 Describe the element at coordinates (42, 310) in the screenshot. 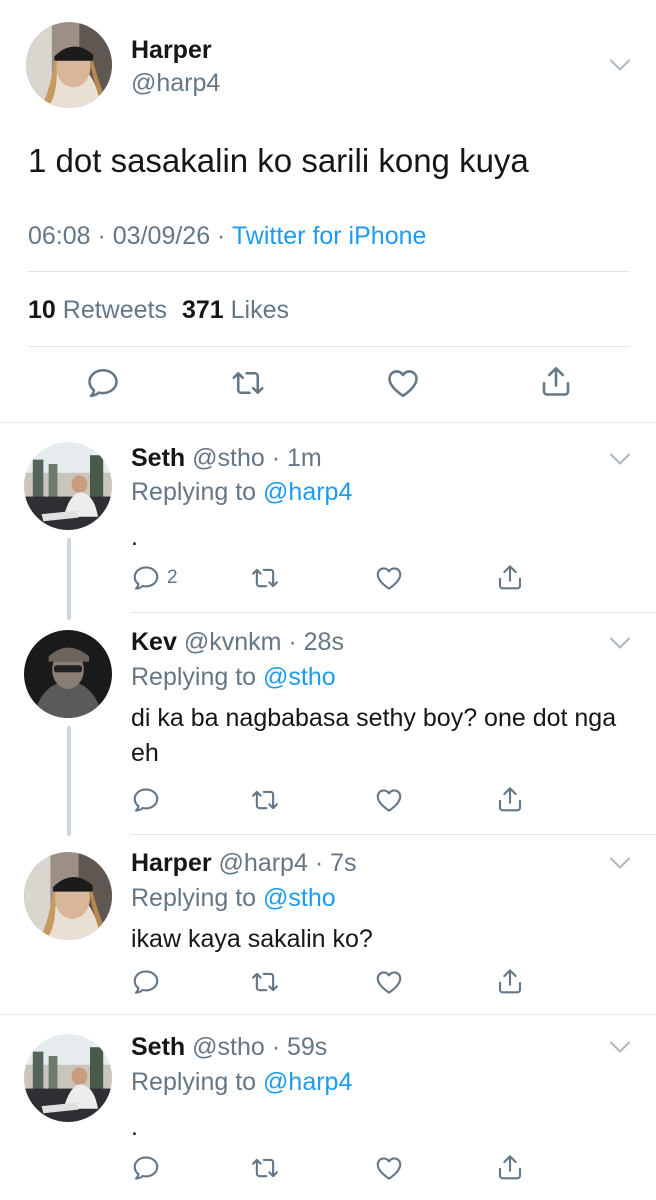

I see `retweets-count: 10` at that location.